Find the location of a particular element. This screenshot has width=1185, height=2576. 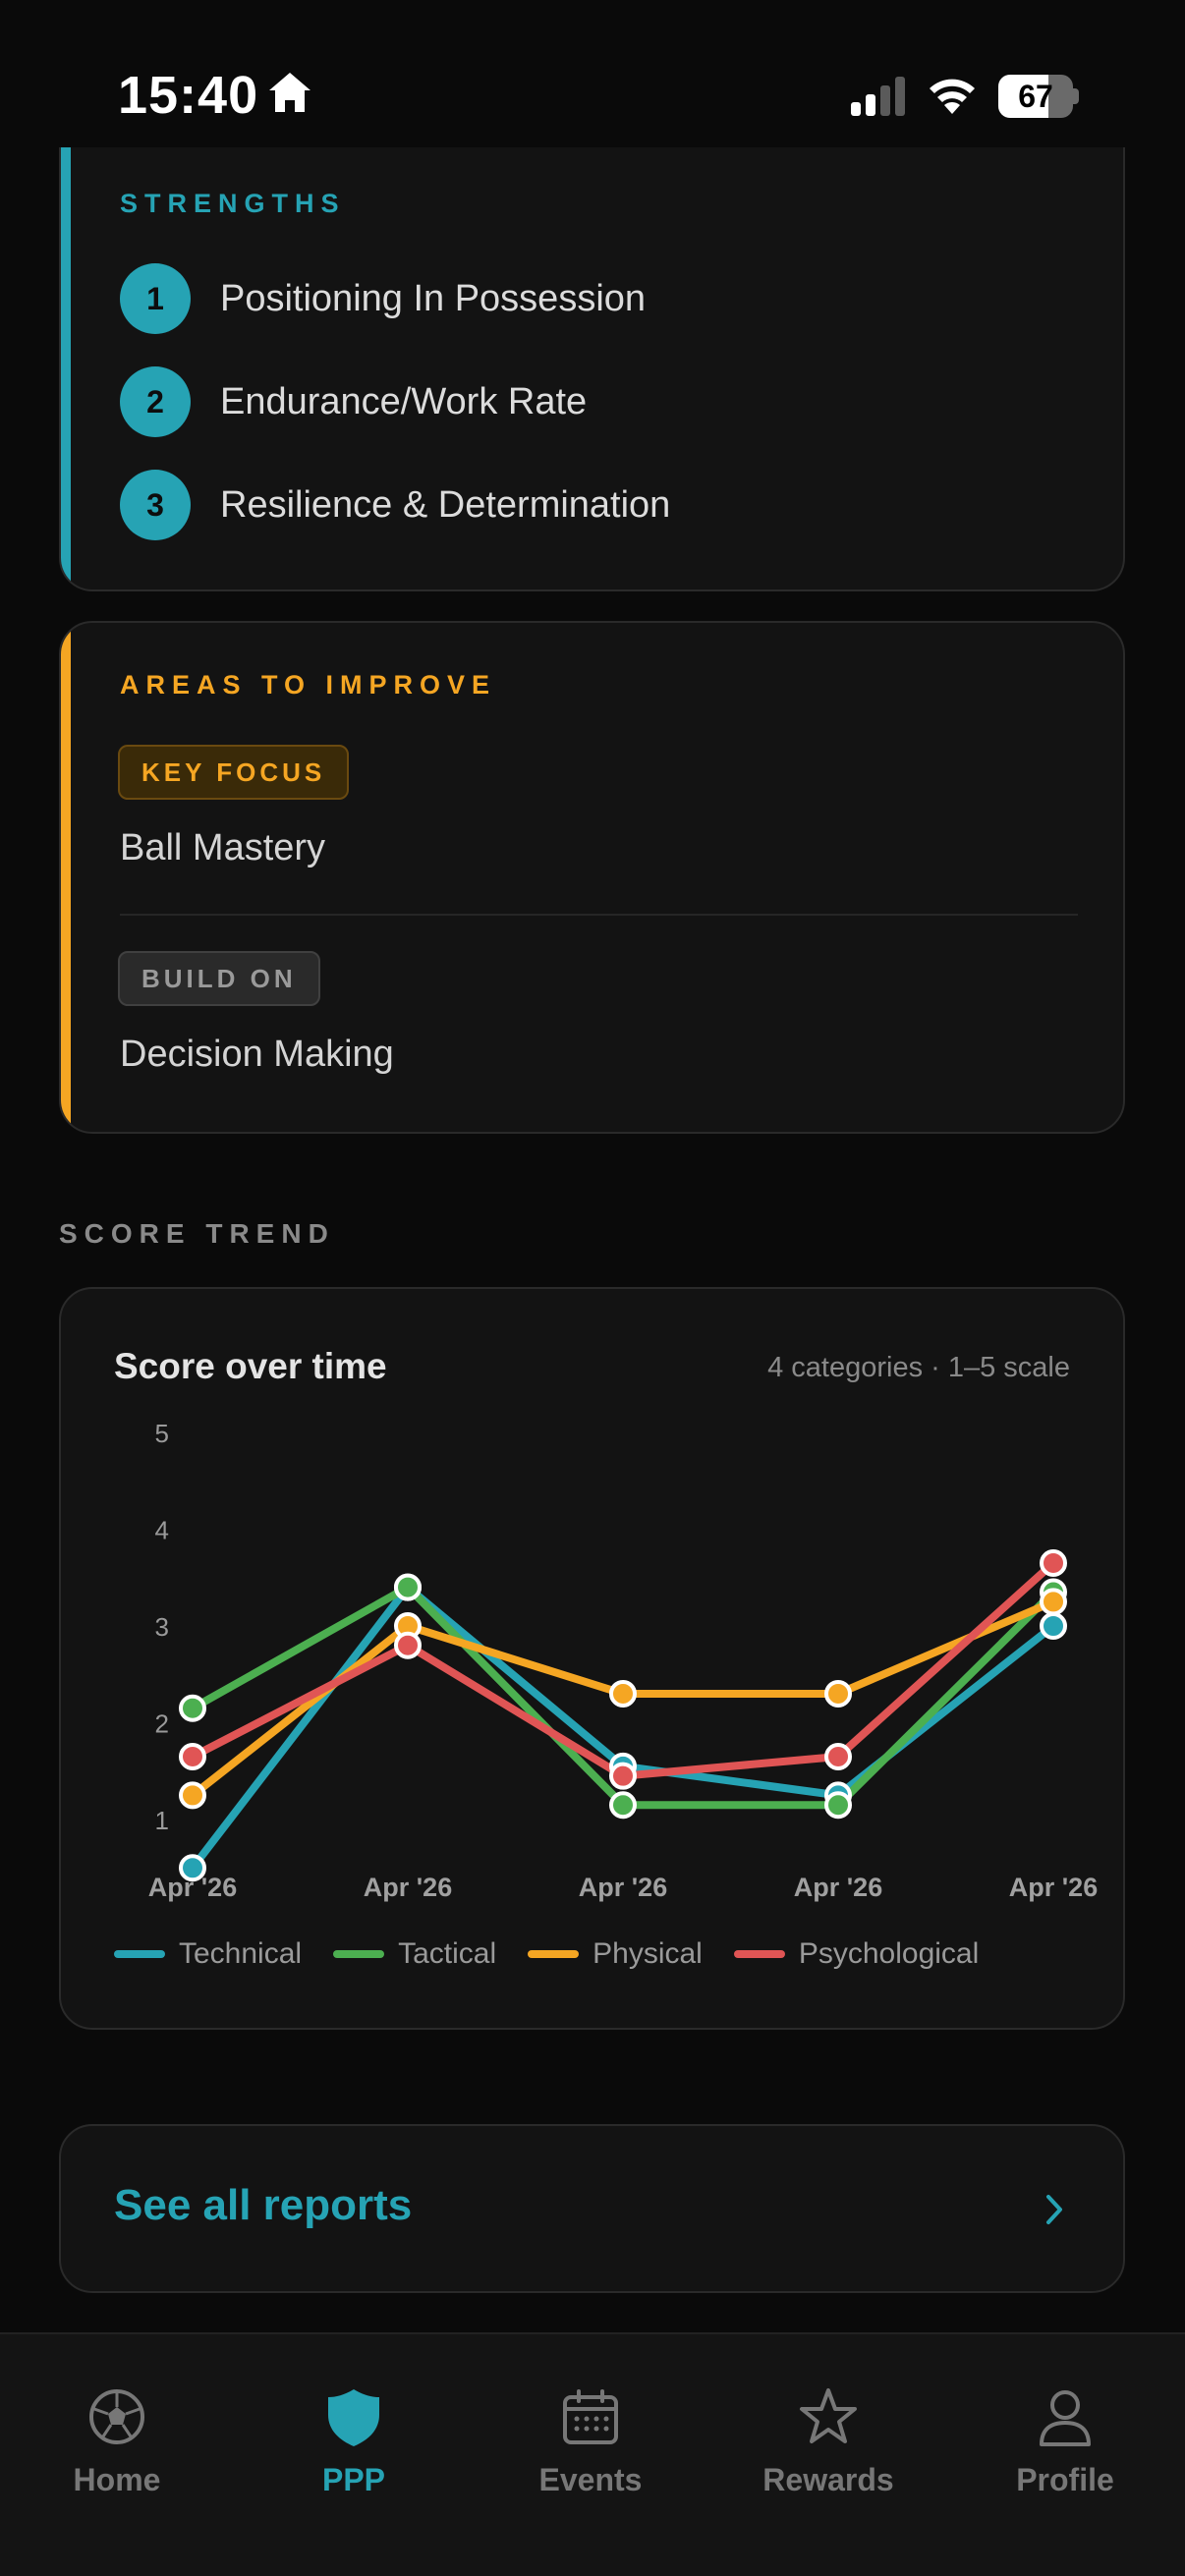

strength-item: 1 Positioning In Possession is located at coordinates (383, 298).